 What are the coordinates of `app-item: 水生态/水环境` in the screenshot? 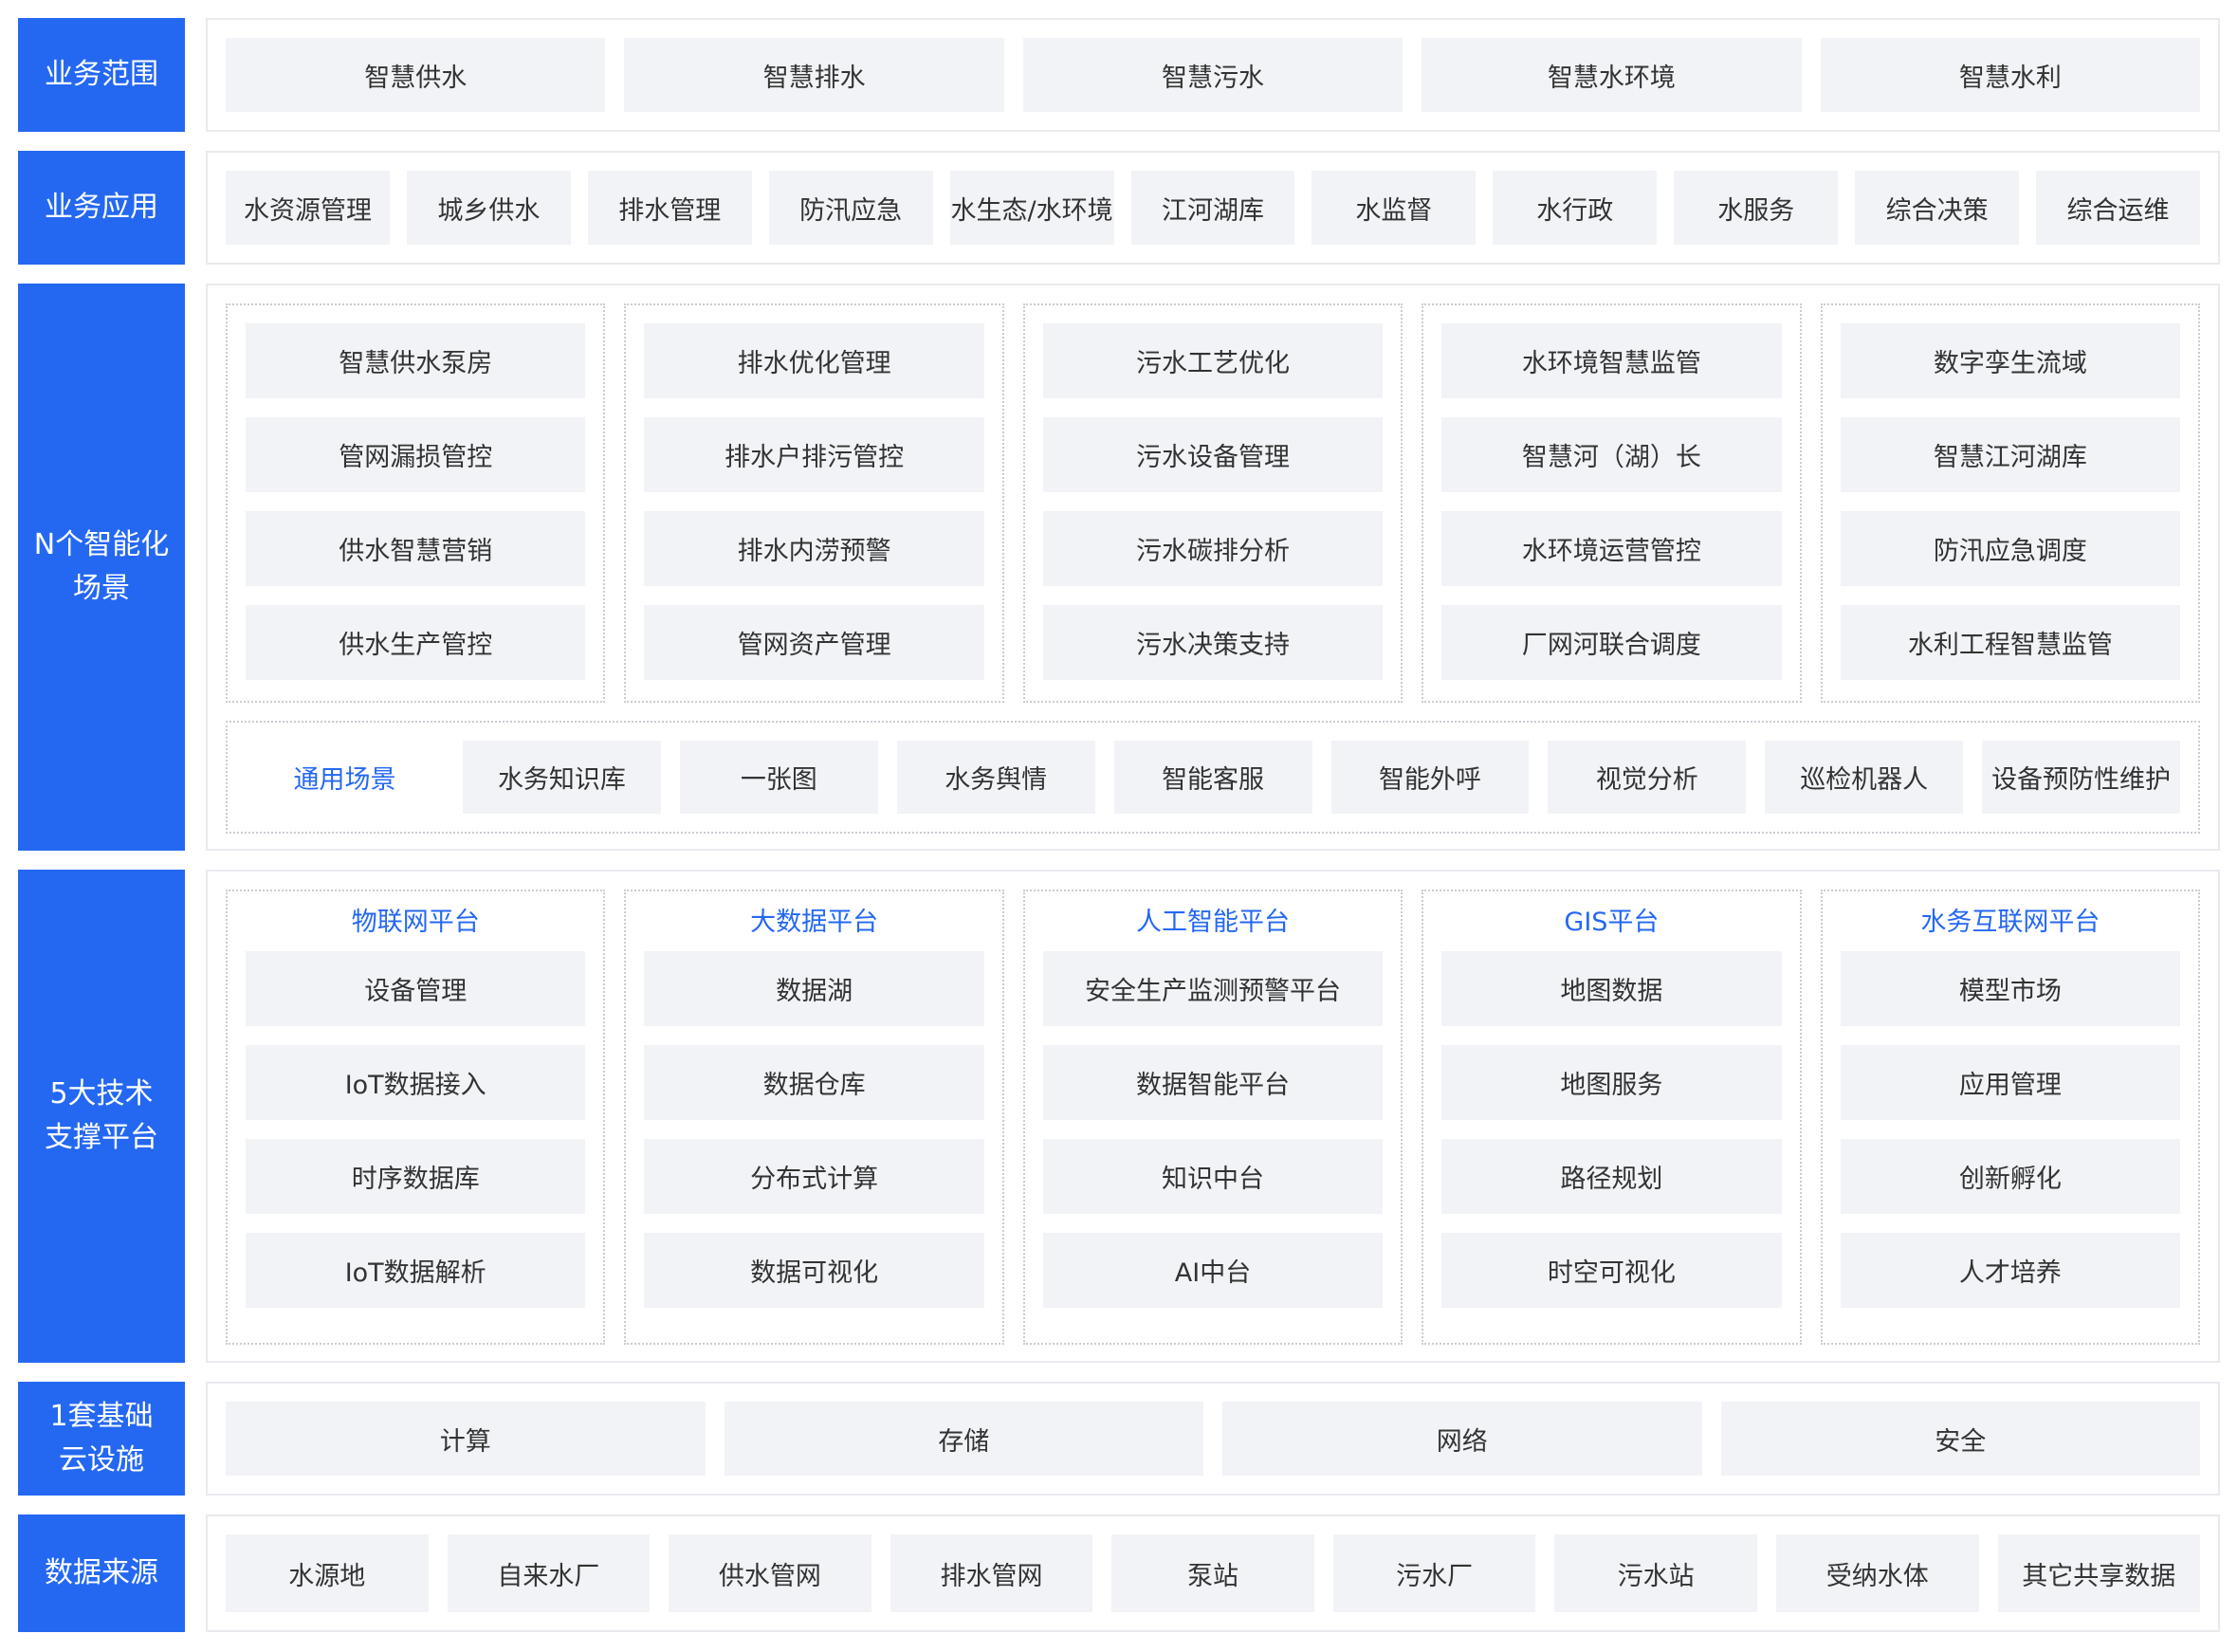 It's located at (1032, 208).